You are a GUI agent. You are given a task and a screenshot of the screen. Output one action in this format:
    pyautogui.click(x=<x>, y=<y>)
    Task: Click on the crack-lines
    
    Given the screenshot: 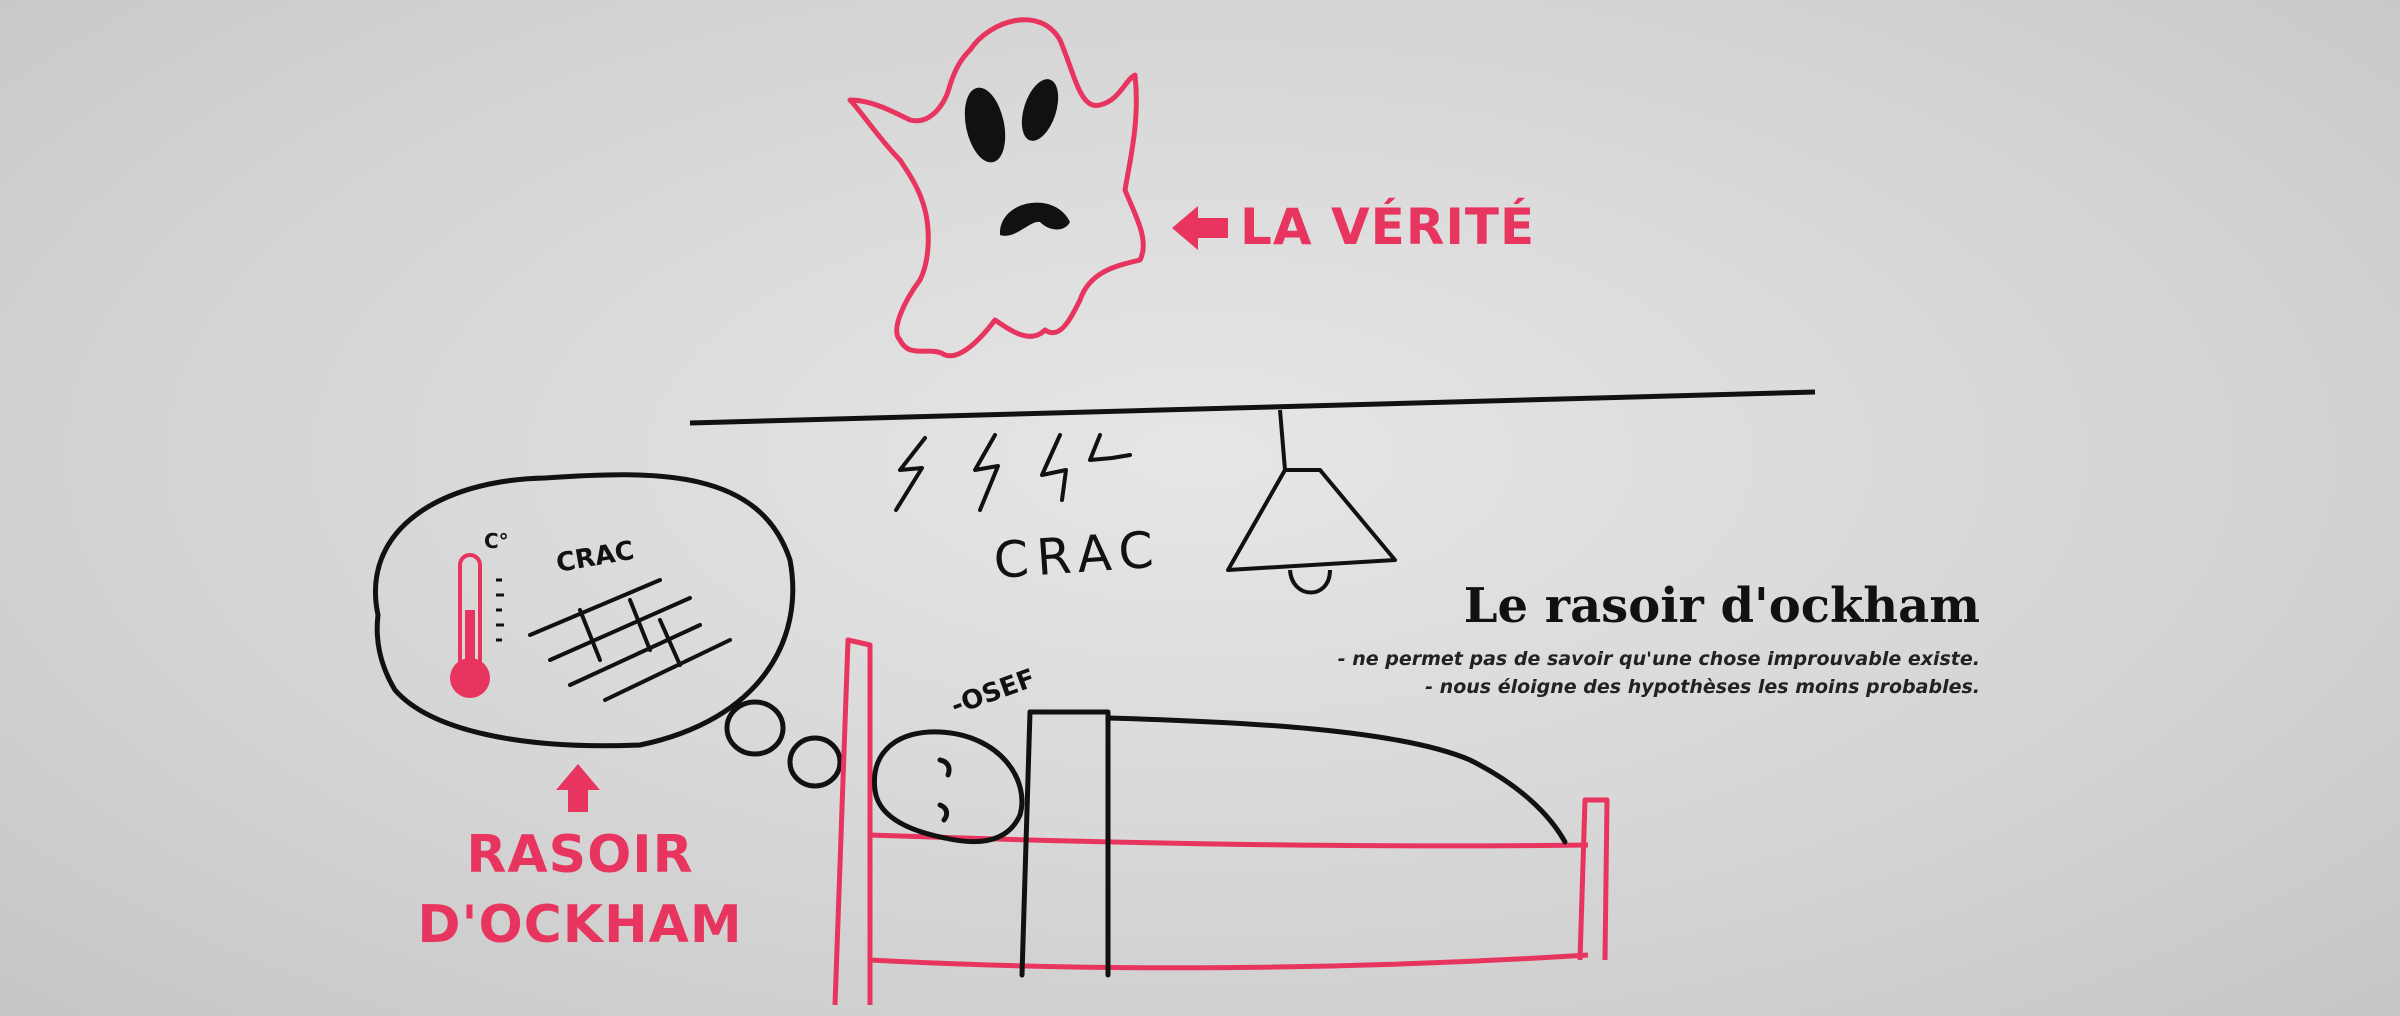 What is the action you would take?
    pyautogui.click(x=1013, y=472)
    